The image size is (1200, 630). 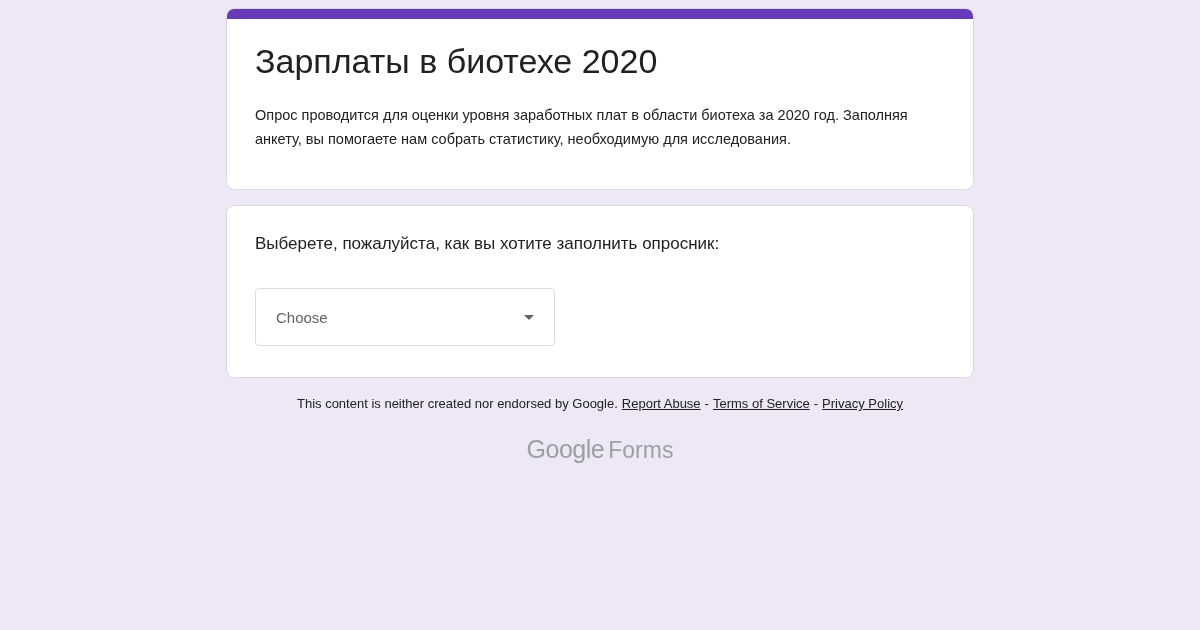 What do you see at coordinates (529, 317) in the screenshot?
I see `caret-icon` at bounding box center [529, 317].